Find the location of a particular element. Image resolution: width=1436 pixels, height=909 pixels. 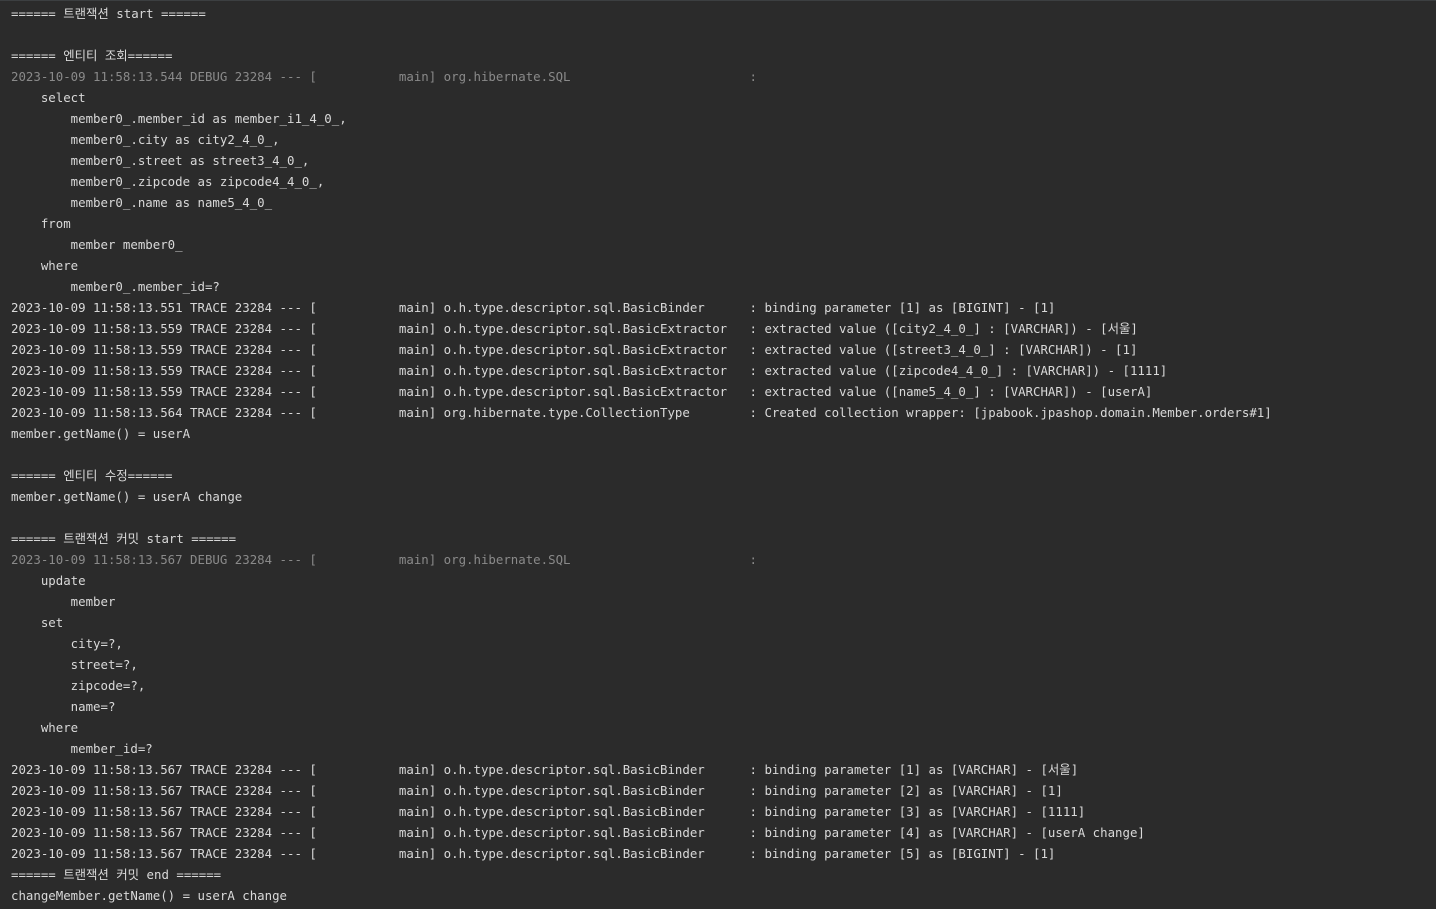

log-line: member0_.city as city2_4_0_, is located at coordinates (145, 139).